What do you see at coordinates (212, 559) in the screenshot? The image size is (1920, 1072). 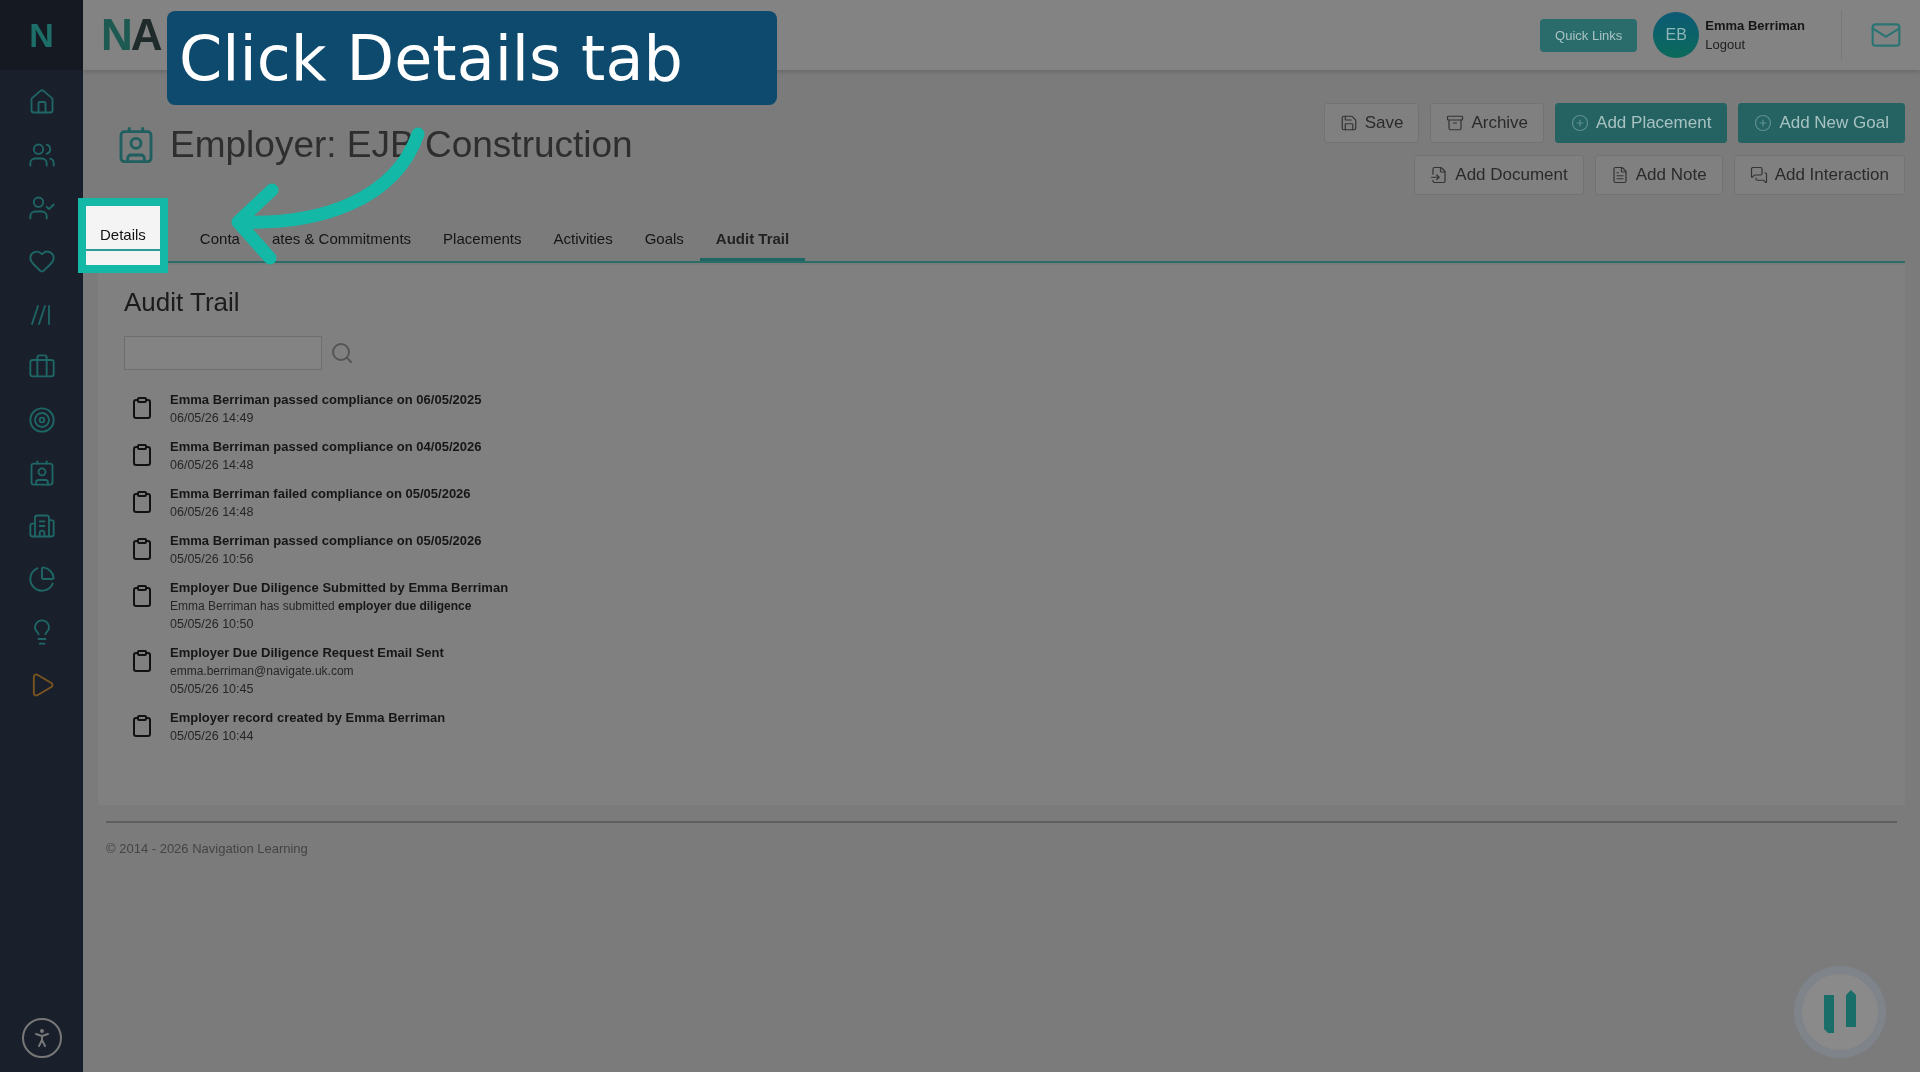 I see `entry-time: 05/05/26 10:56` at bounding box center [212, 559].